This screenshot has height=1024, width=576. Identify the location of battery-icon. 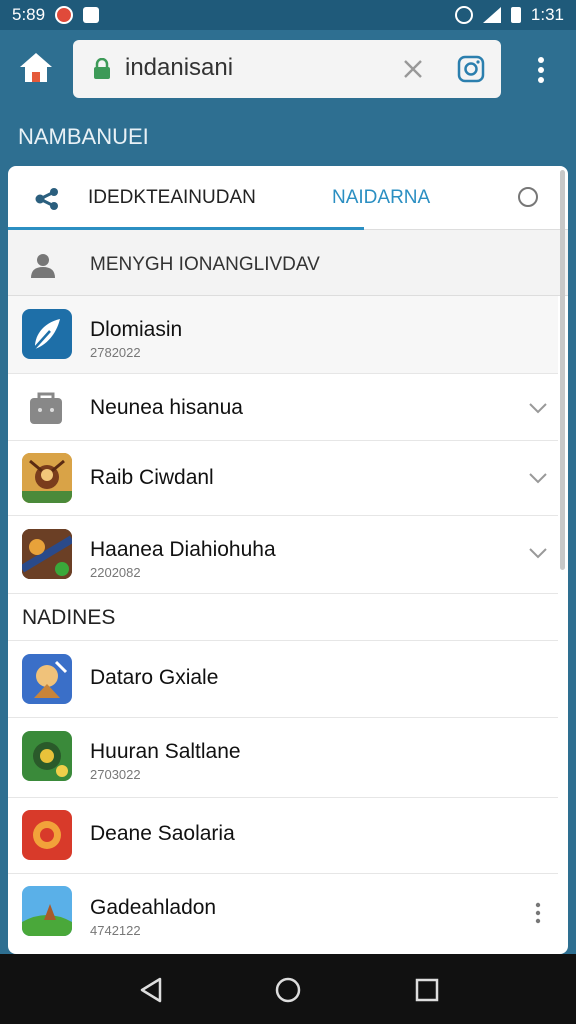
(515, 15).